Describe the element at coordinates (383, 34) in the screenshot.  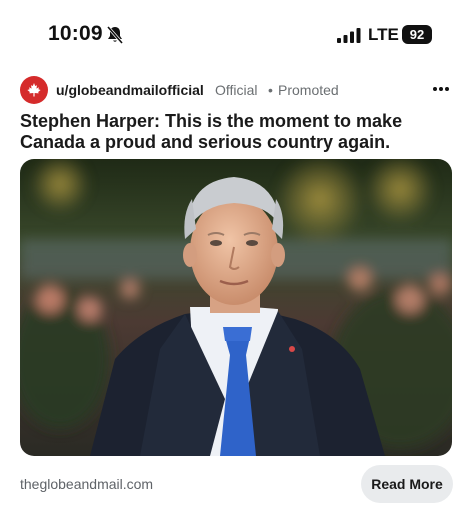
I see `network-type: LTE` at that location.